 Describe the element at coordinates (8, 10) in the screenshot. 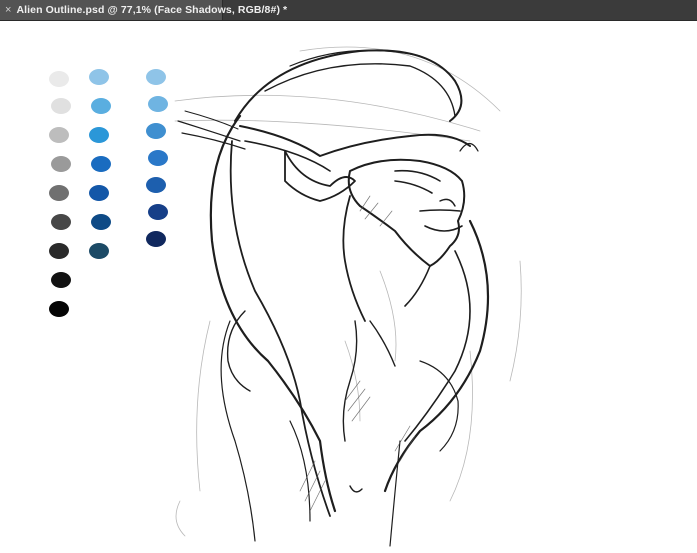

I see `close-tab-icon: ×` at that location.